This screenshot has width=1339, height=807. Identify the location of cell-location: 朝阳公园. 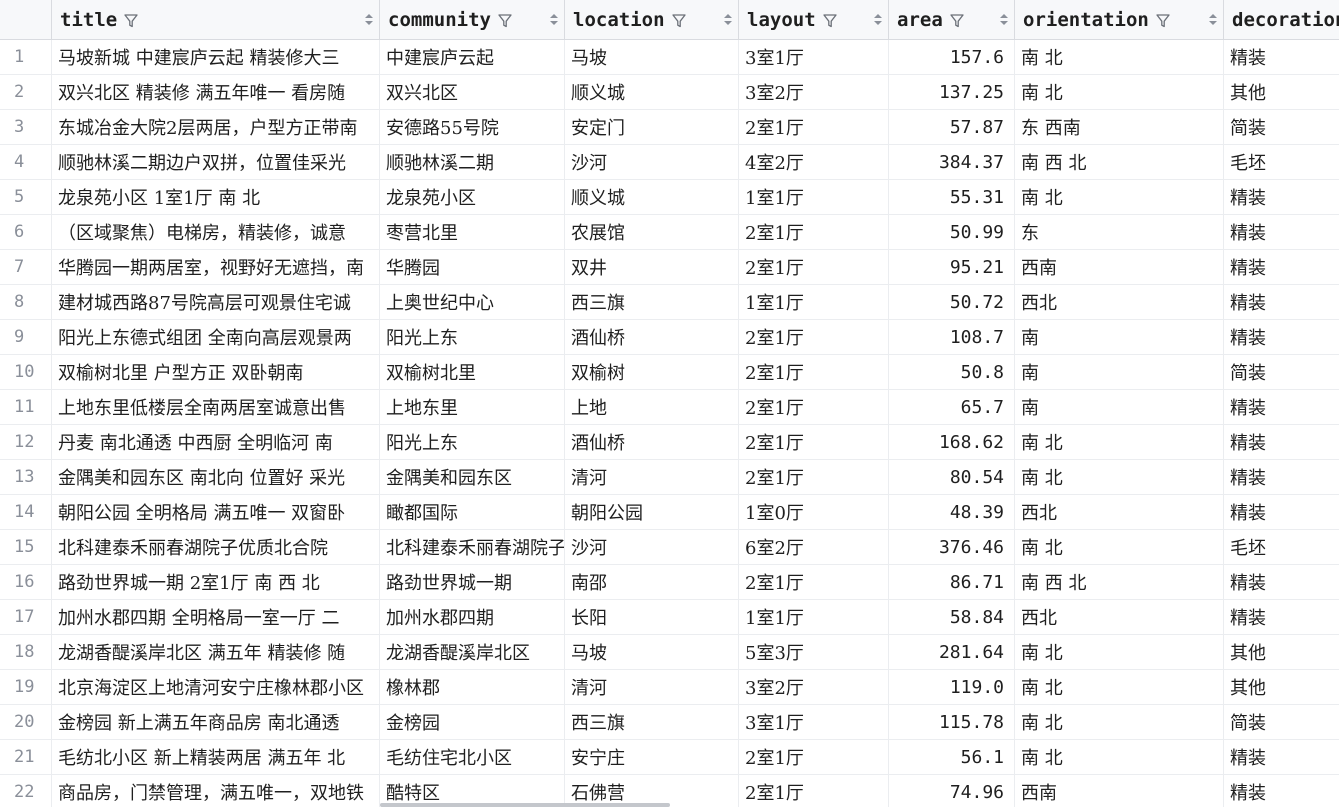
(652, 512).